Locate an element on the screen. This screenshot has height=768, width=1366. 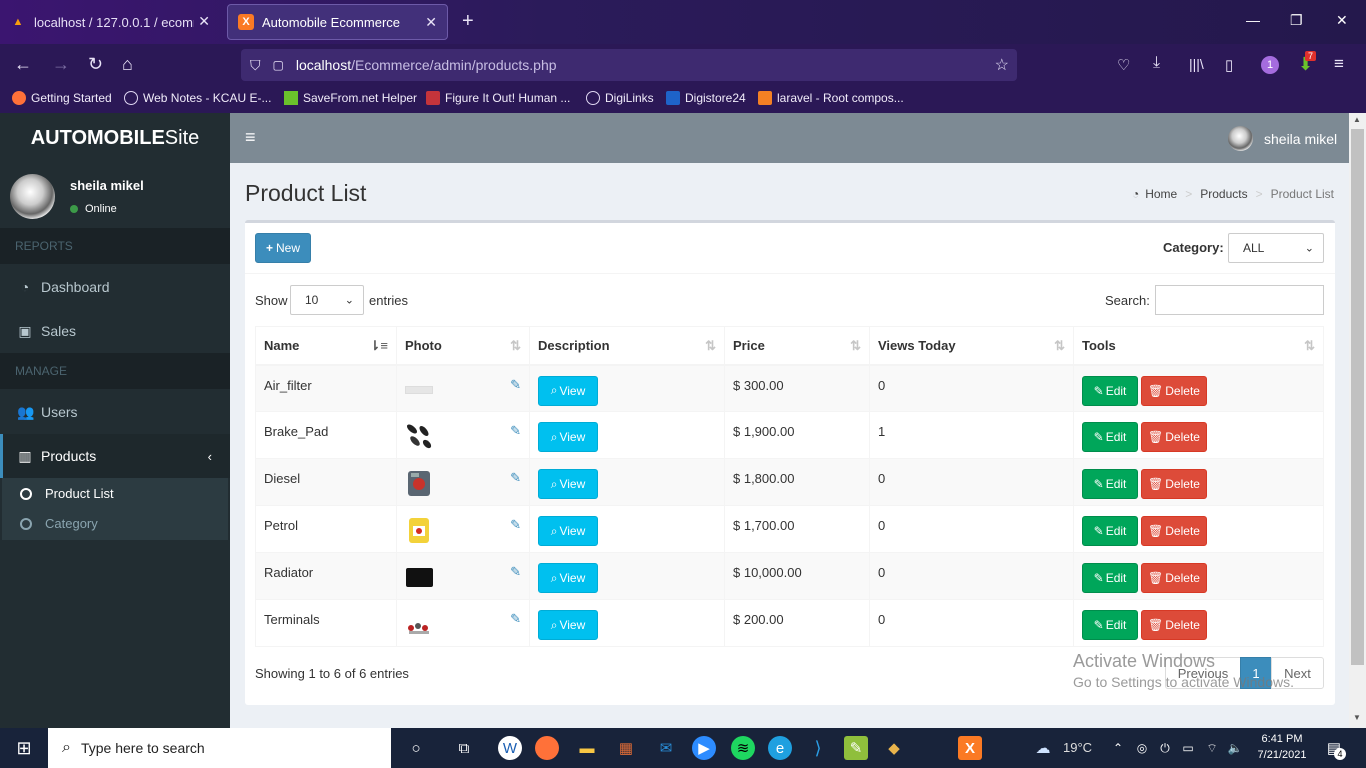
sidebar-item-products: ▥ Products ‹ is located at coordinates (115, 456).